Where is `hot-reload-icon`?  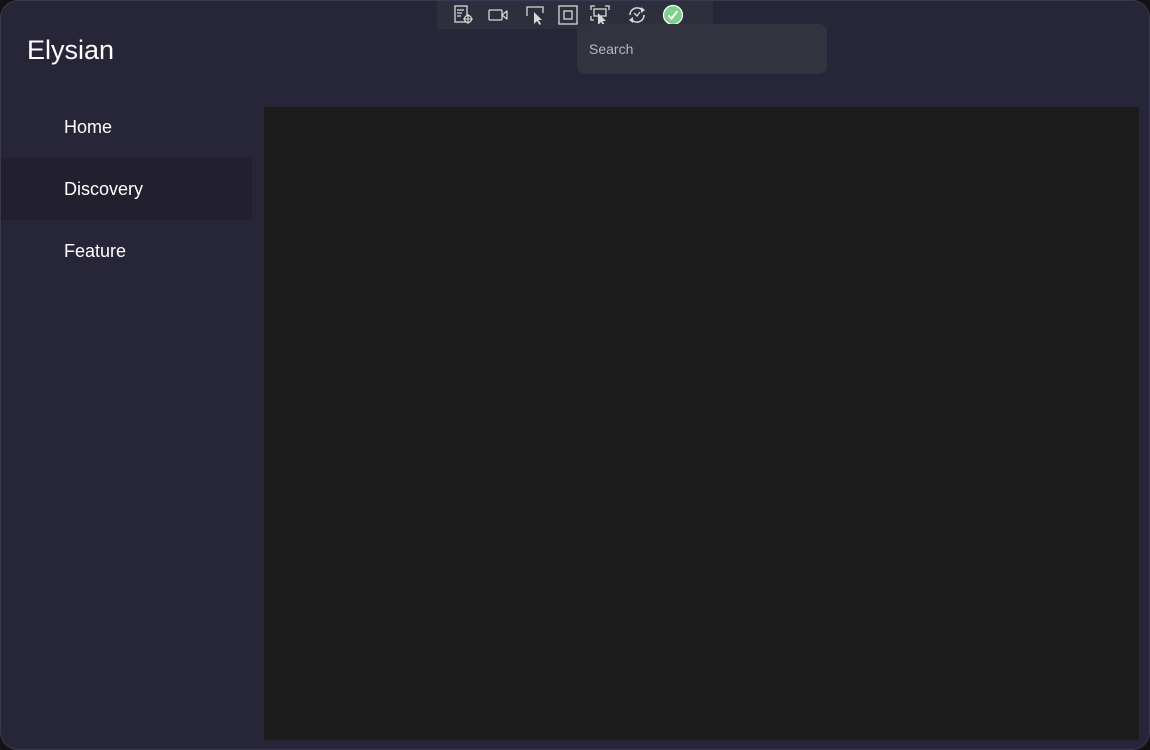
hot-reload-icon is located at coordinates (637, 15).